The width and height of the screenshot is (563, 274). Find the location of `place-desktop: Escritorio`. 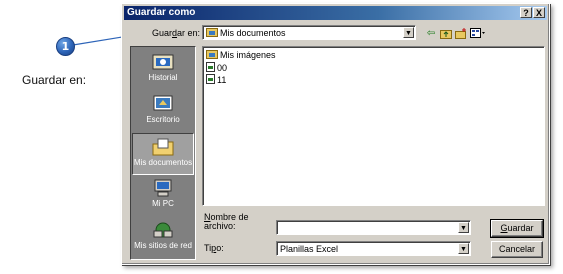

place-desktop: Escritorio is located at coordinates (163, 112).